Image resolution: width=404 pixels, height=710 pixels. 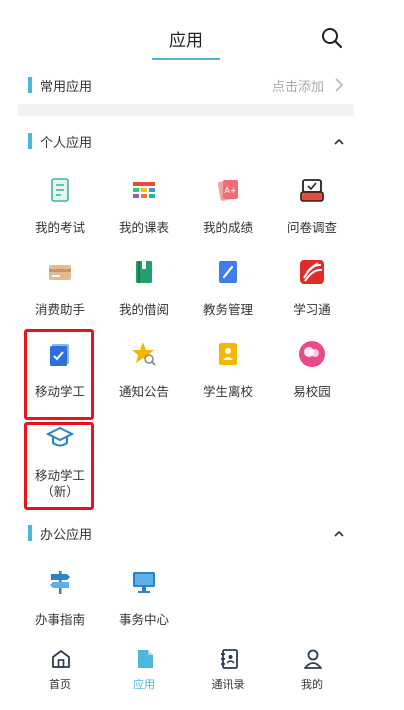 I want to click on app-label: 教务管理, so click(x=227, y=309).